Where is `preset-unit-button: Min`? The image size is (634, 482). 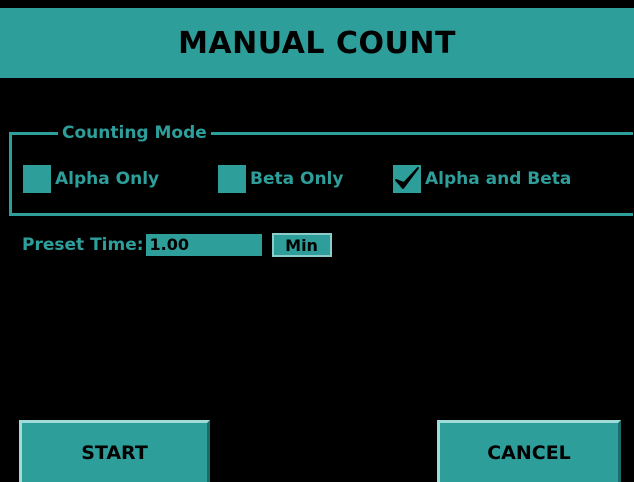 preset-unit-button: Min is located at coordinates (301, 245).